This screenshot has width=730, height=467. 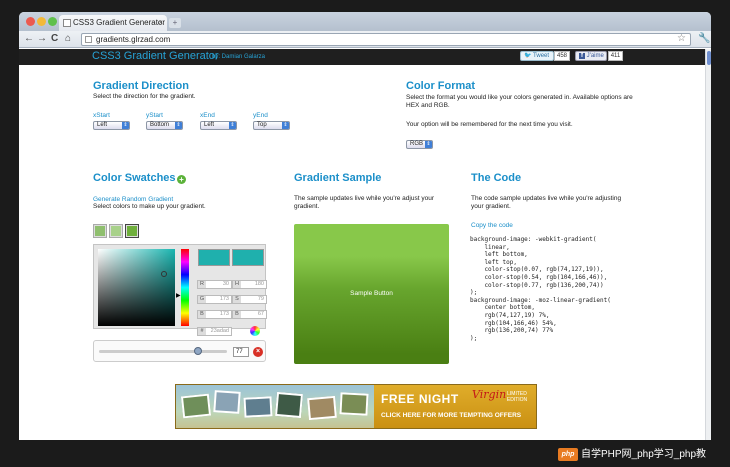 I want to click on ystart-select: Bottom ⇕, so click(x=164, y=125).